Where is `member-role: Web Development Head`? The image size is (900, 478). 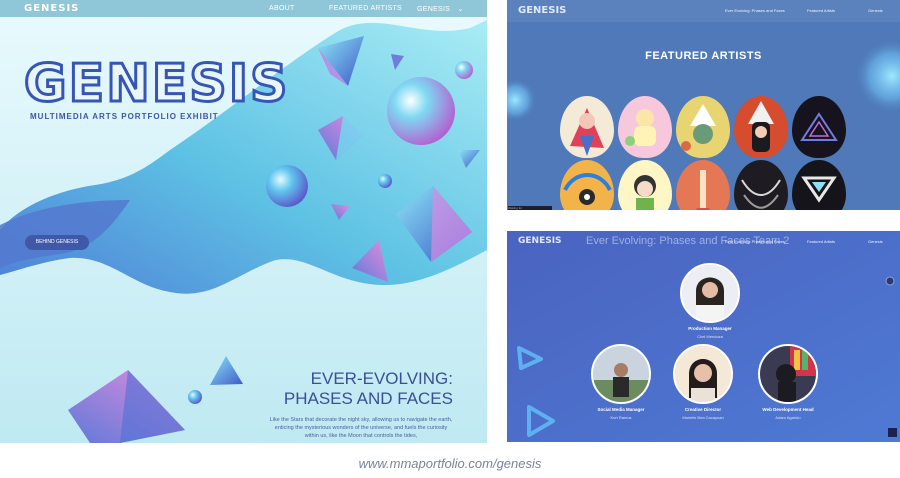 member-role: Web Development Head is located at coordinates (788, 409).